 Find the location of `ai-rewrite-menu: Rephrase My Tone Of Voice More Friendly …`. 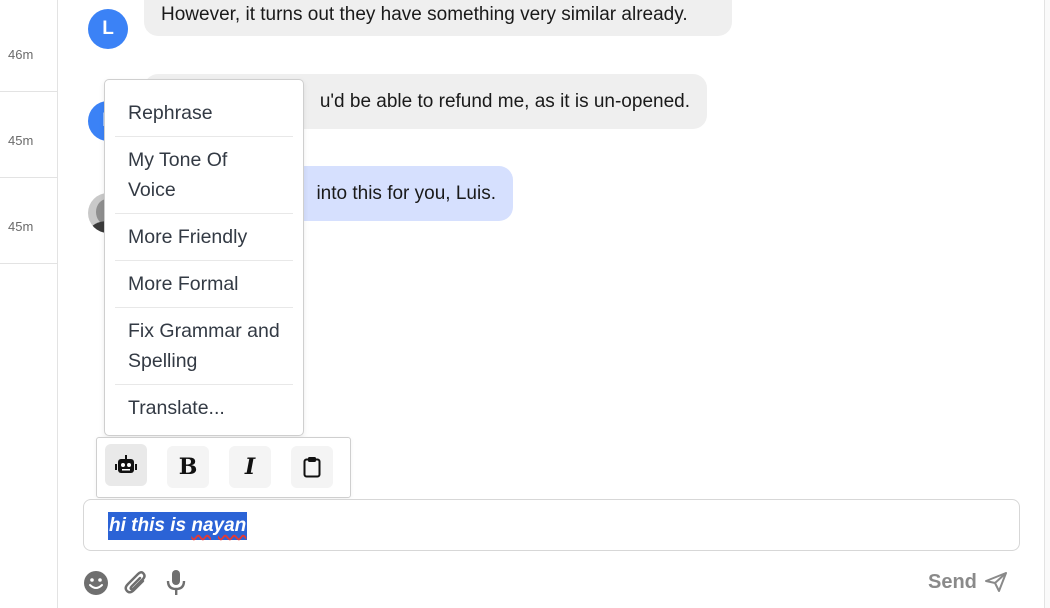

ai-rewrite-menu: Rephrase My Tone Of Voice More Friendly … is located at coordinates (204, 257).